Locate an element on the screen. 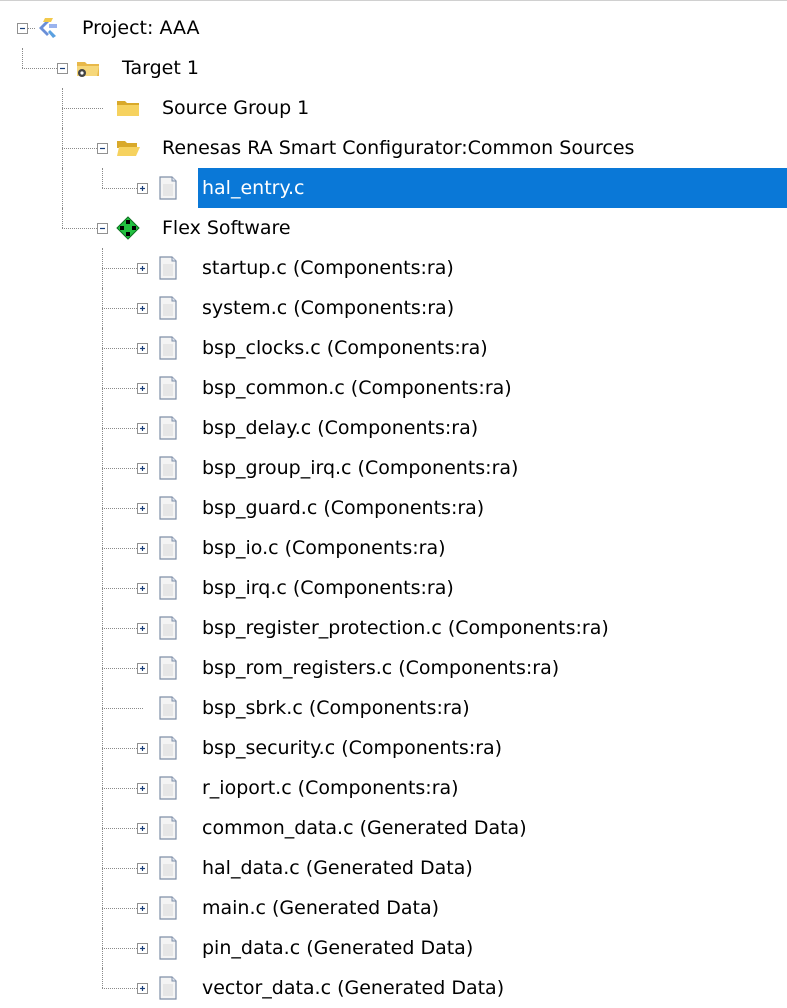  tree-item-label: pin_data.c (Generated Data) is located at coordinates (337, 948).